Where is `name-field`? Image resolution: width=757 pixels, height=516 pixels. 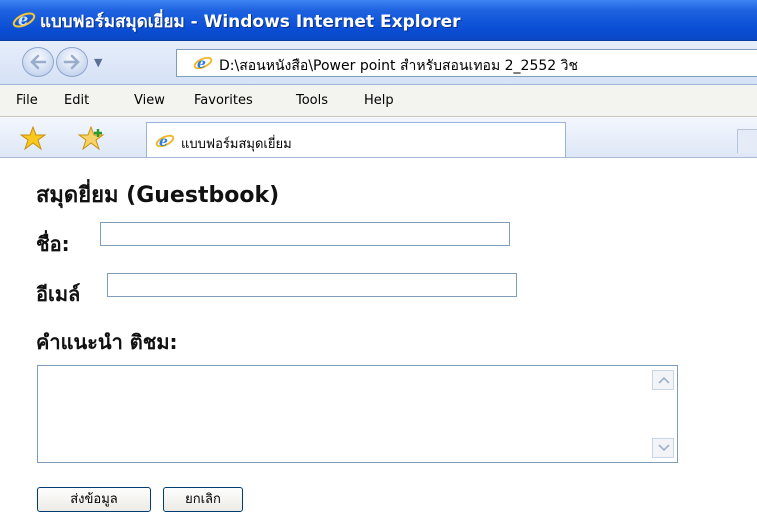
name-field is located at coordinates (305, 234).